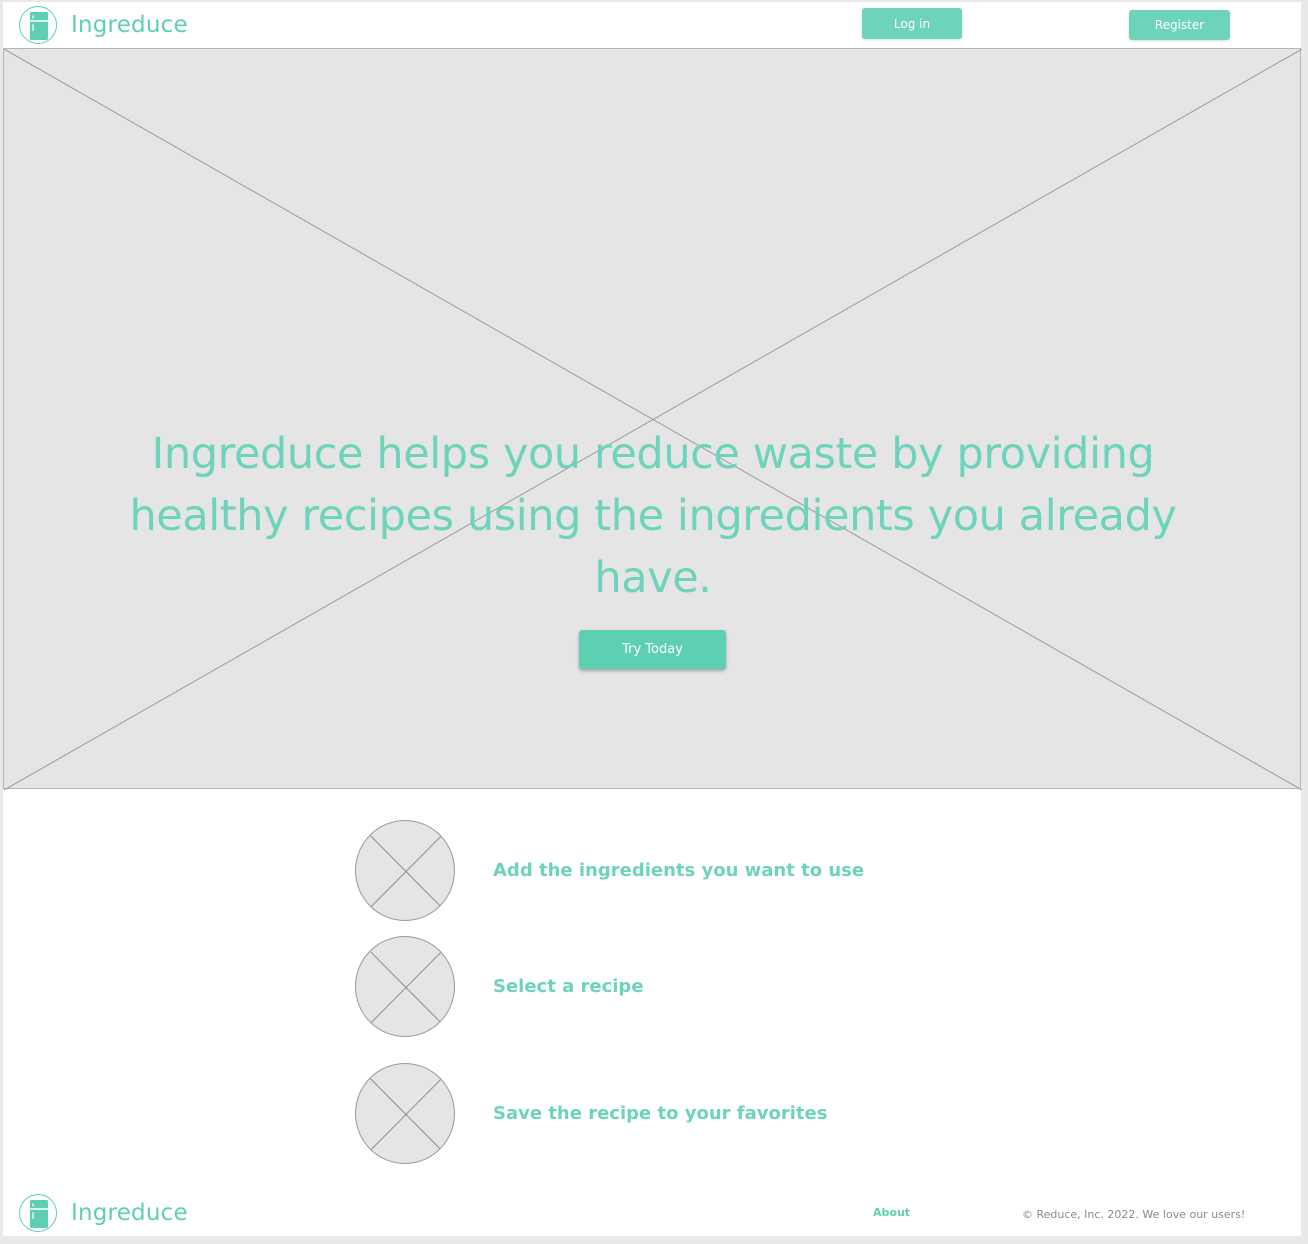 The height and width of the screenshot is (1244, 1308). Describe the element at coordinates (679, 870) in the screenshot. I see `step-1-label: Add the ingredients you want to use` at that location.